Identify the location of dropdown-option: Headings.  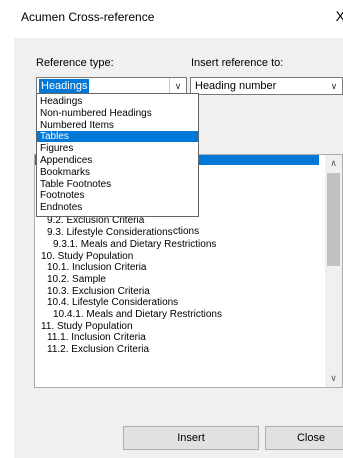
(117, 101).